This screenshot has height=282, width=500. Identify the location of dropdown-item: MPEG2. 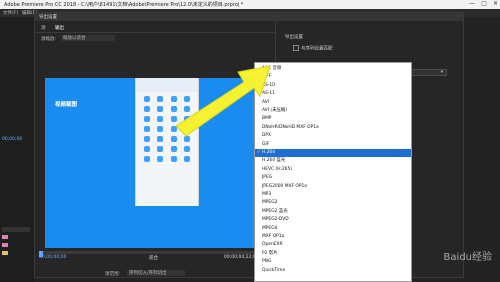
(333, 203).